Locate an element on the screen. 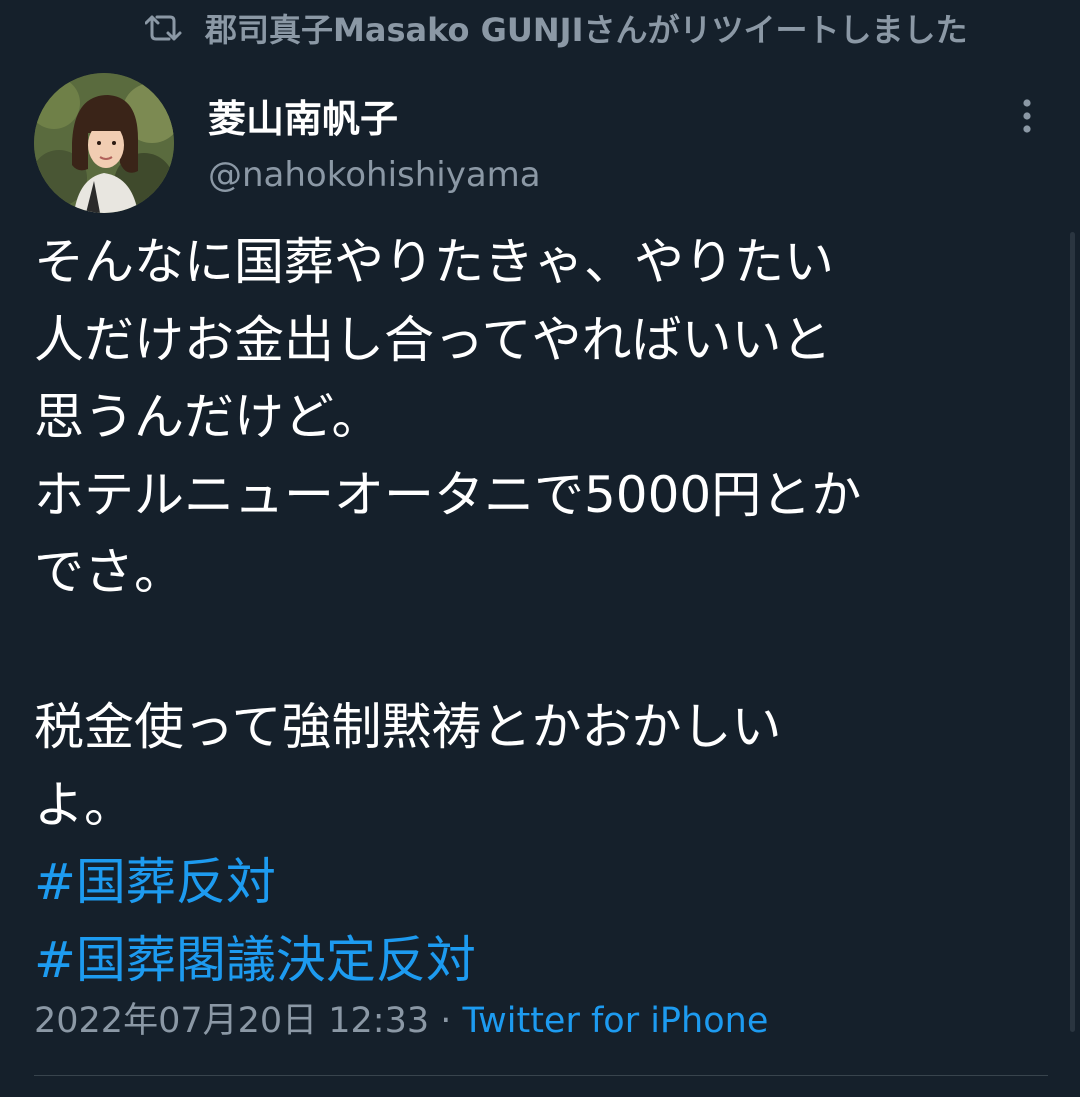  more-icon is located at coordinates (1027, 116).